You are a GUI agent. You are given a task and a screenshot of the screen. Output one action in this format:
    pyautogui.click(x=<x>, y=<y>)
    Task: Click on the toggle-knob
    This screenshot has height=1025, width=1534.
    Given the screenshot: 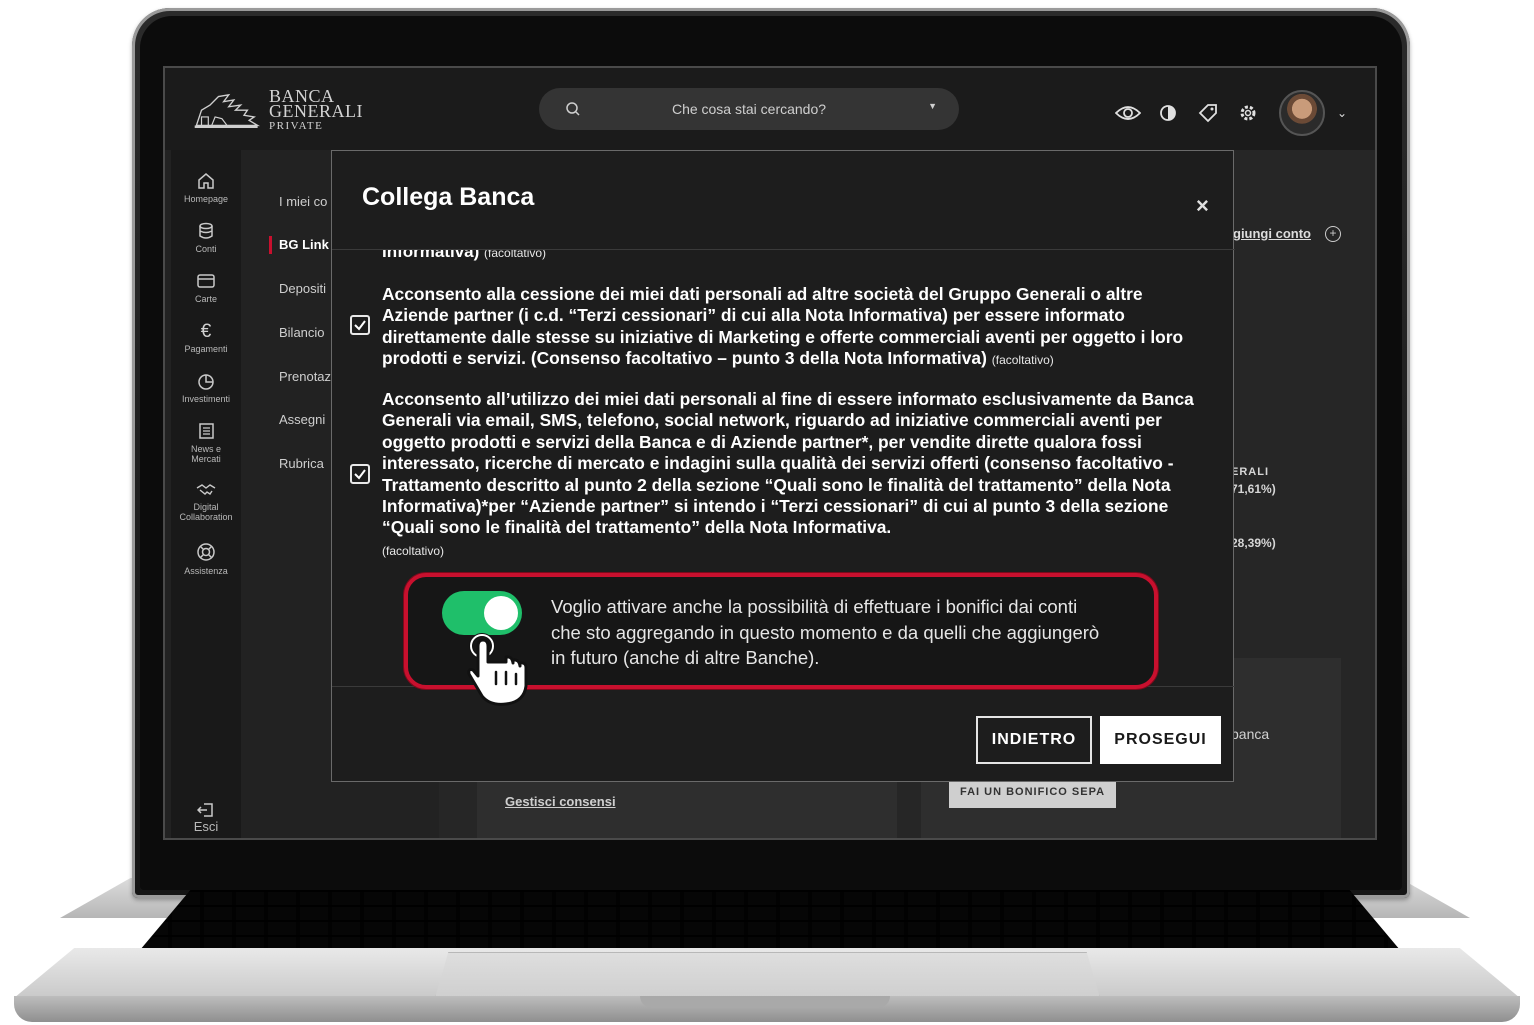 What is the action you would take?
    pyautogui.click(x=501, y=613)
    